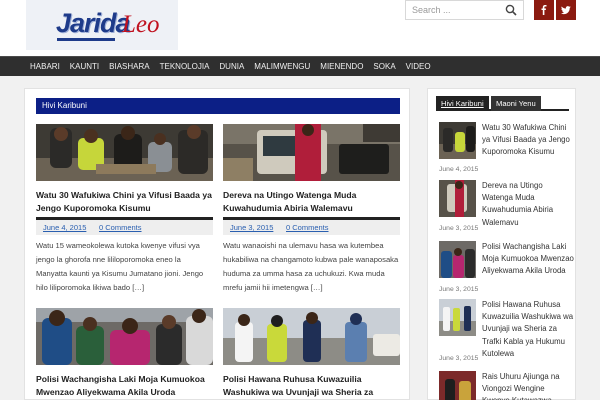 This screenshot has height=400, width=600. What do you see at coordinates (141, 24) in the screenshot?
I see `logo-accent-text: Leo` at bounding box center [141, 24].